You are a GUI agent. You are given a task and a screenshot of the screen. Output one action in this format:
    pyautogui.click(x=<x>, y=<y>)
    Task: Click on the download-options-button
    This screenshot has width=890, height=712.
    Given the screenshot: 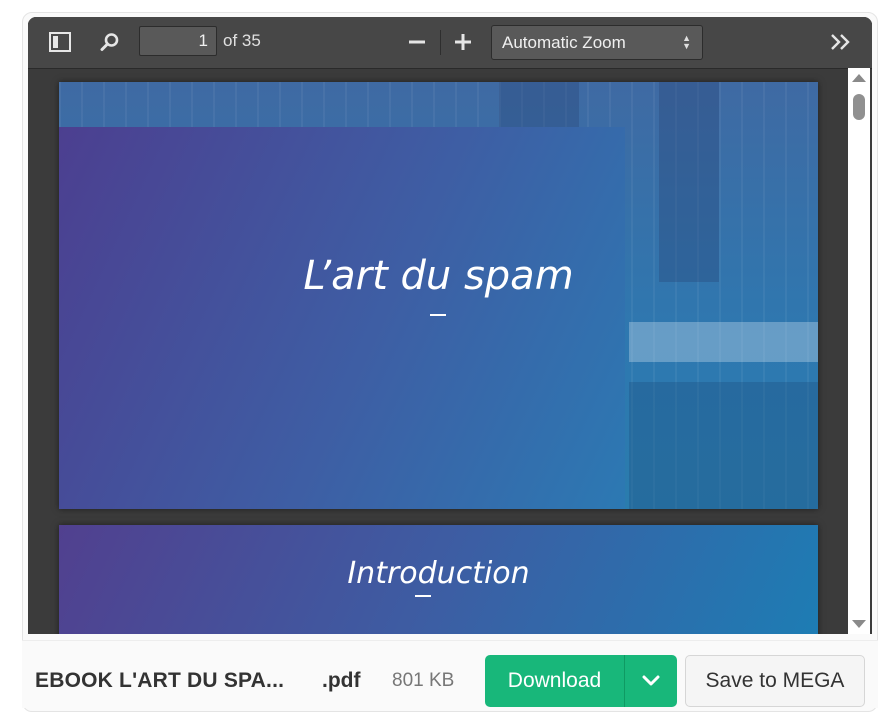 What is the action you would take?
    pyautogui.click(x=651, y=681)
    